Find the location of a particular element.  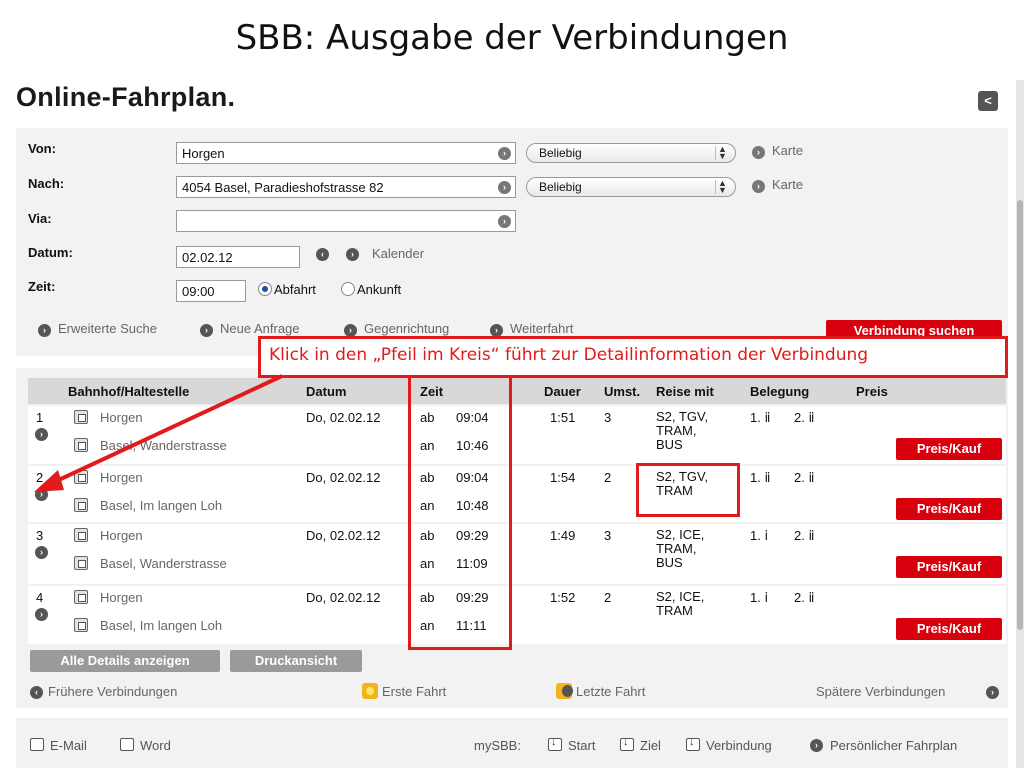

arrow-line is located at coordinates (166, 430).